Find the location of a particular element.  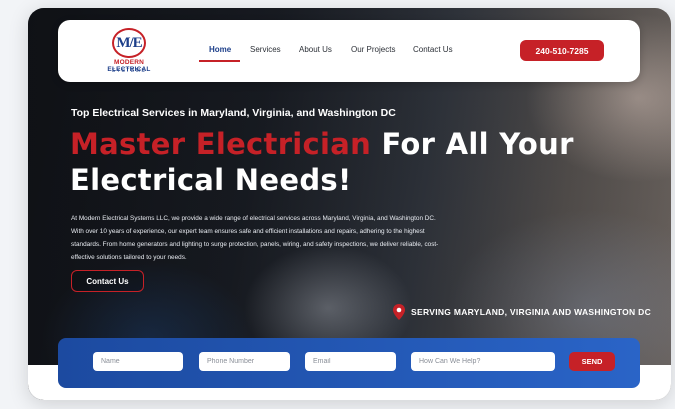

send-button: SEND is located at coordinates (592, 361).